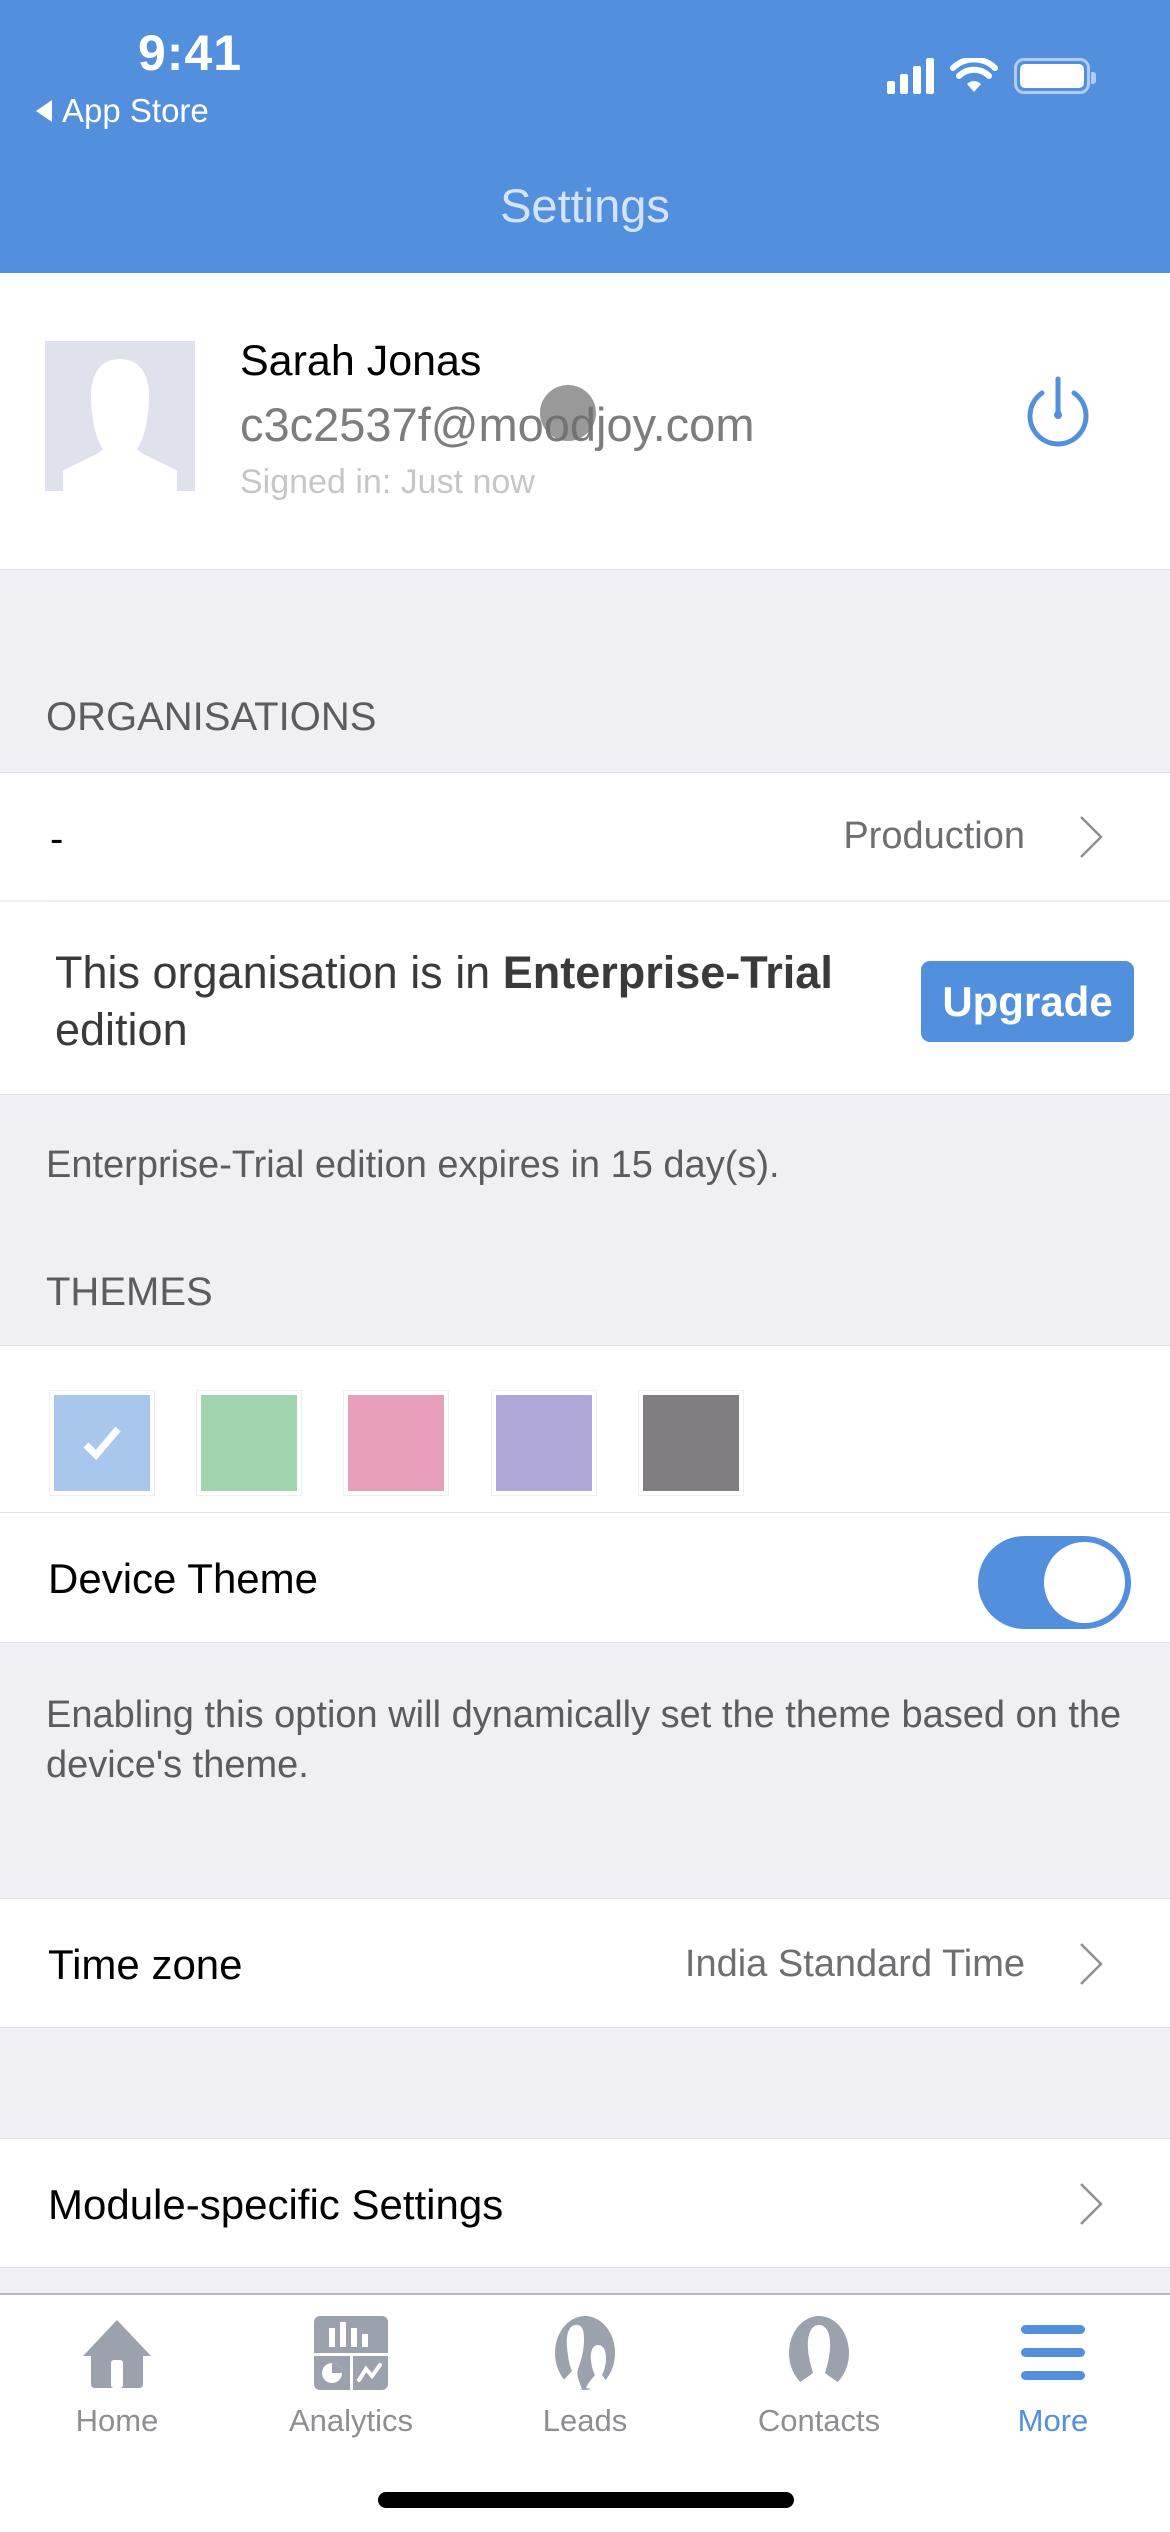  I want to click on home-icon, so click(117, 2353).